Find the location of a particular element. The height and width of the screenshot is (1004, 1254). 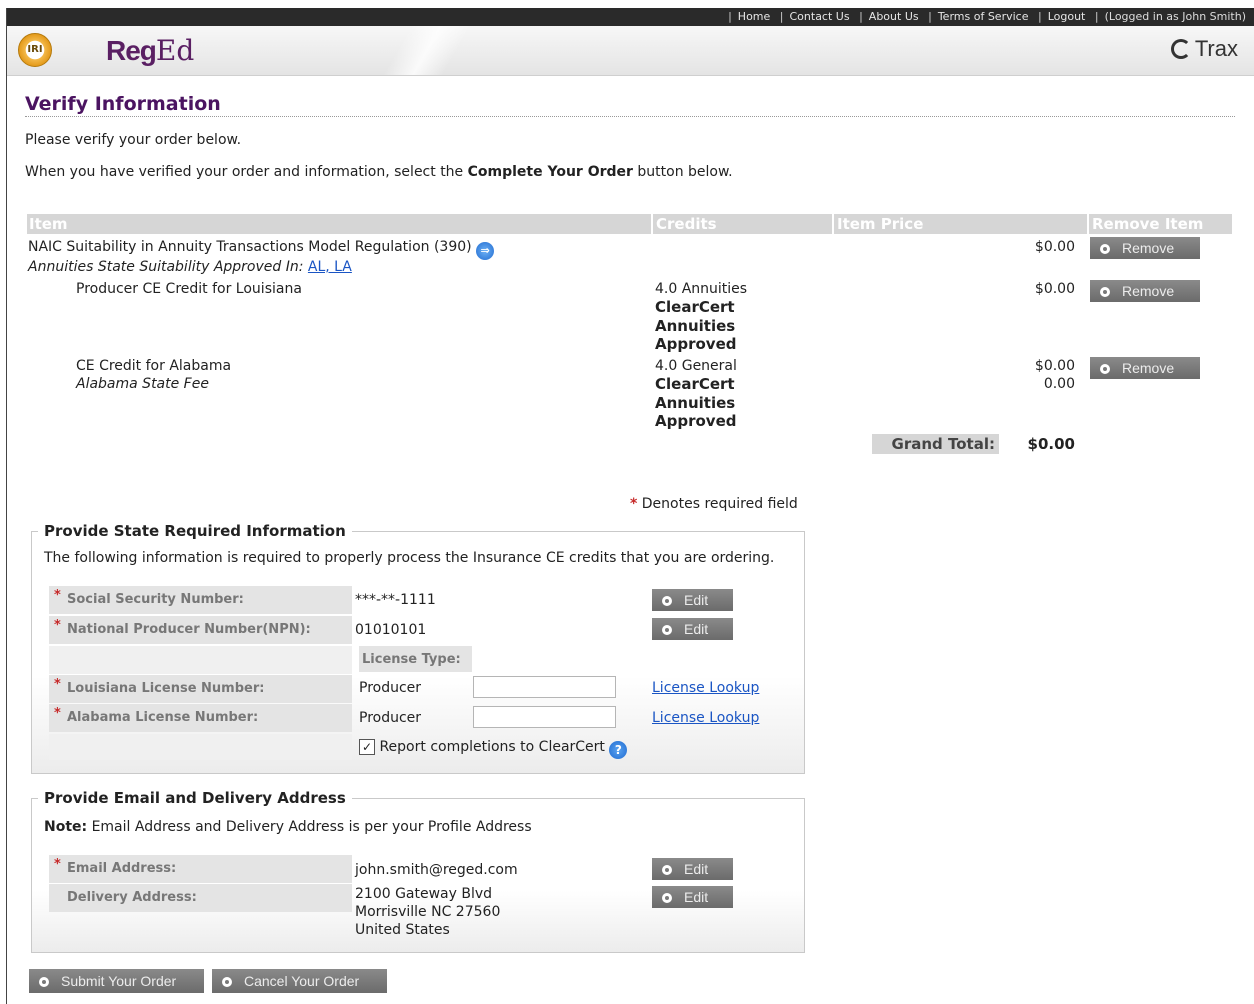

la-license-label-text: Louisiana License Number: is located at coordinates (166, 688).